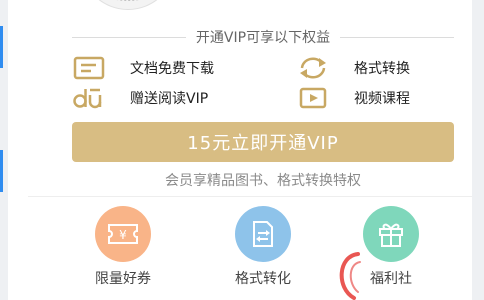  I want to click on watermark-logo, so click(350, 274).